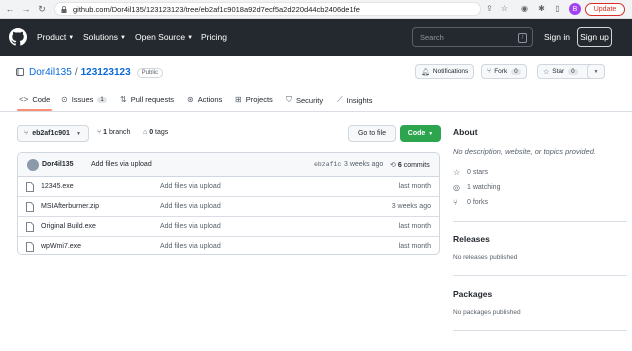  Describe the element at coordinates (472, 294) in the screenshot. I see `packages-heading: Packages` at that location.